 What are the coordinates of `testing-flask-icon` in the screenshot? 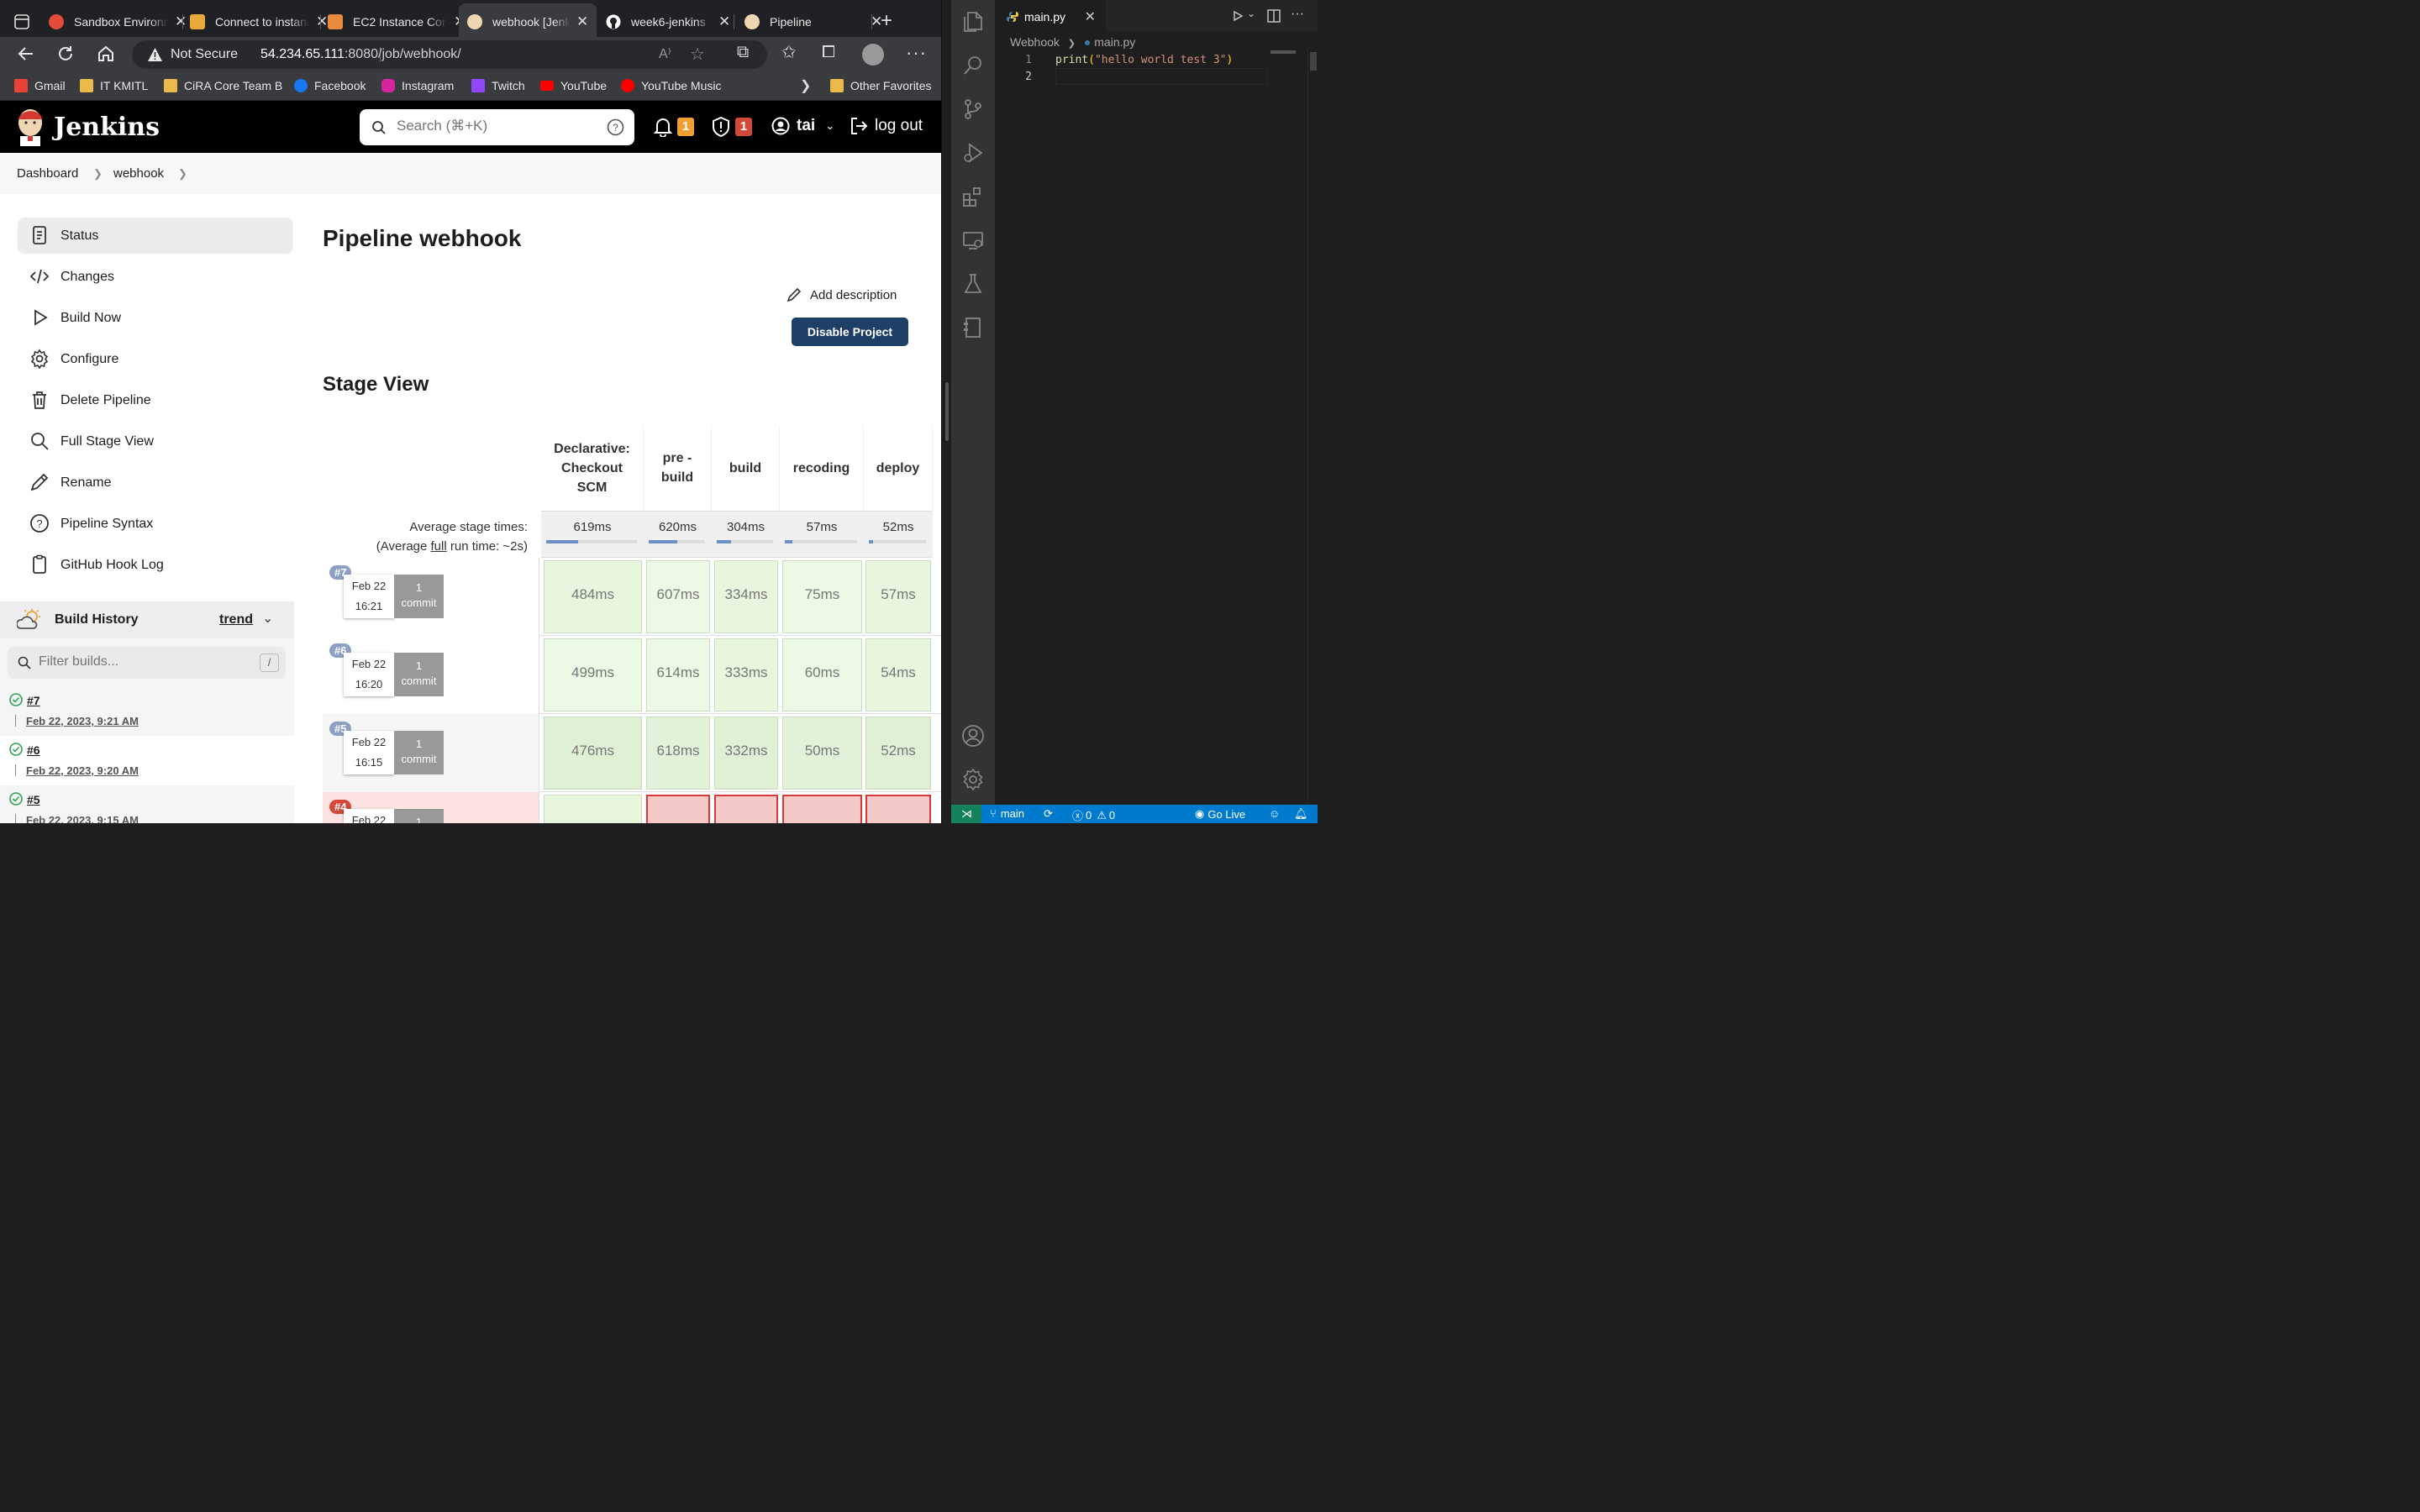 It's located at (973, 284).